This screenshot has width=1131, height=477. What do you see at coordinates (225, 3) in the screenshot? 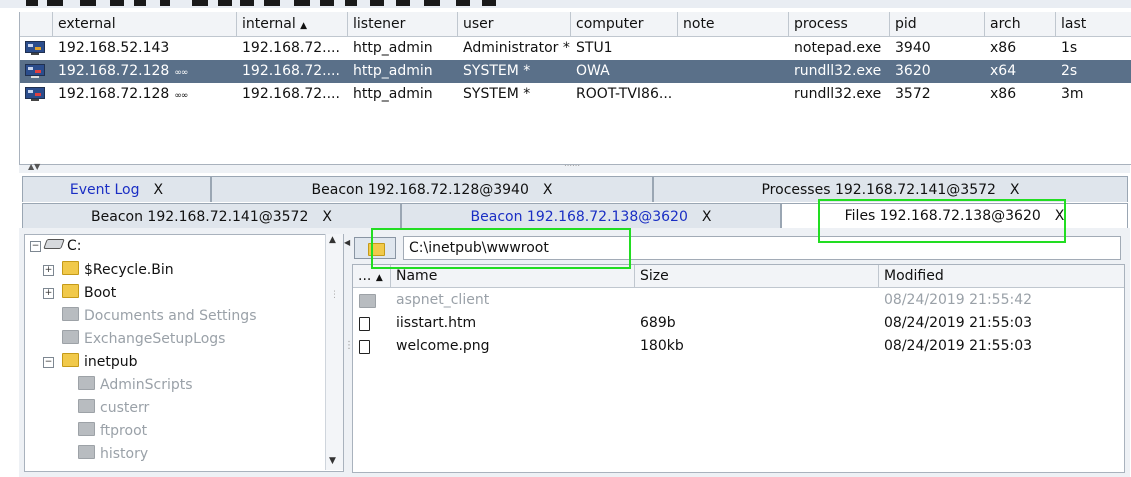
I see `toolbar-downloads-icon` at bounding box center [225, 3].